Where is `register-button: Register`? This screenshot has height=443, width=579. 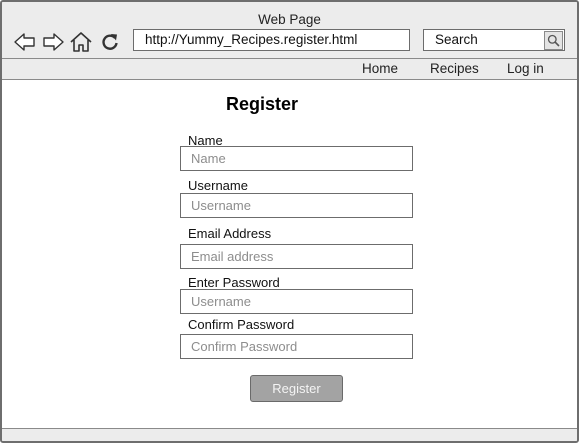
register-button: Register is located at coordinates (296, 388).